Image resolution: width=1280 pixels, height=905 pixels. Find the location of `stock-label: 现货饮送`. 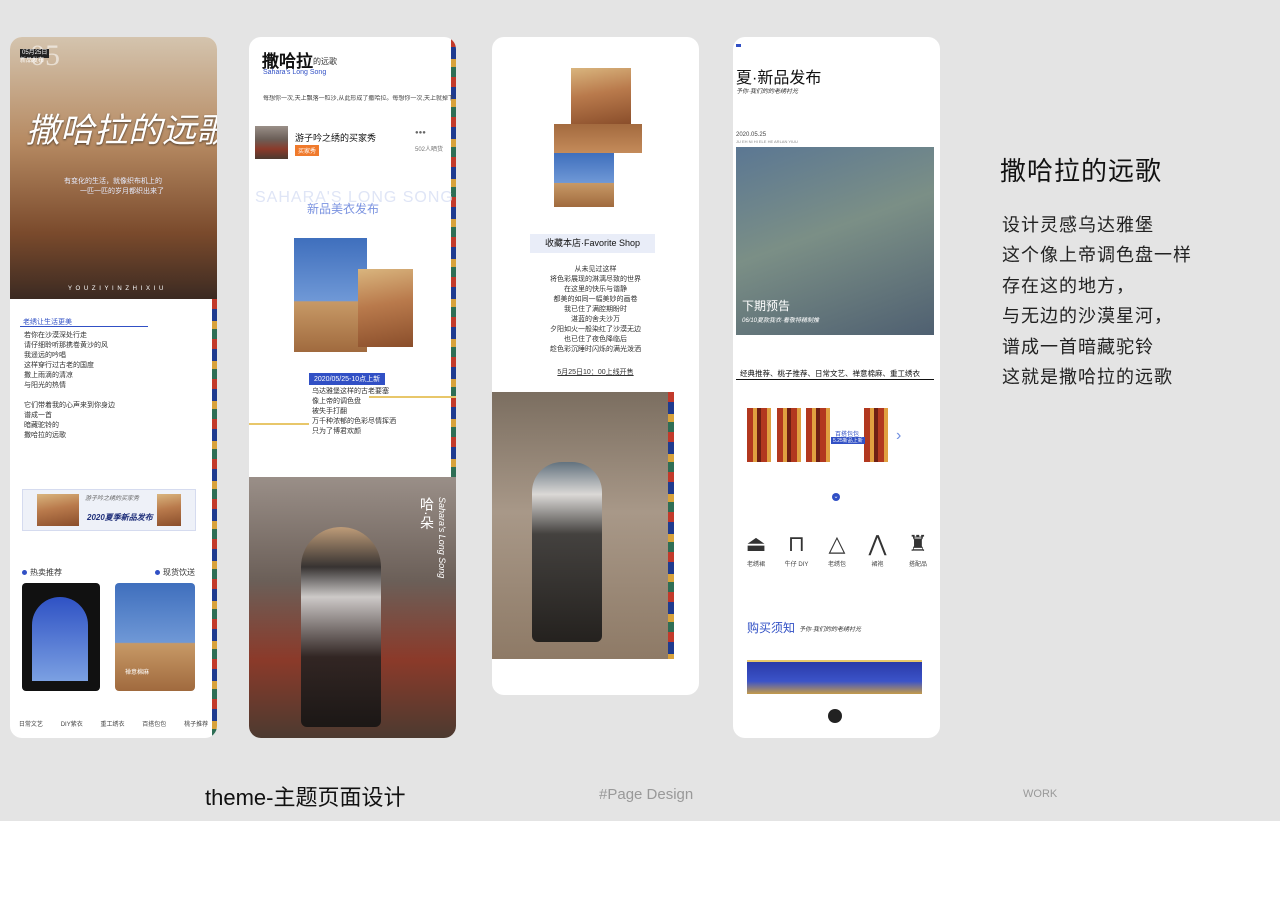

stock-label: 现货饮送 is located at coordinates (179, 573).